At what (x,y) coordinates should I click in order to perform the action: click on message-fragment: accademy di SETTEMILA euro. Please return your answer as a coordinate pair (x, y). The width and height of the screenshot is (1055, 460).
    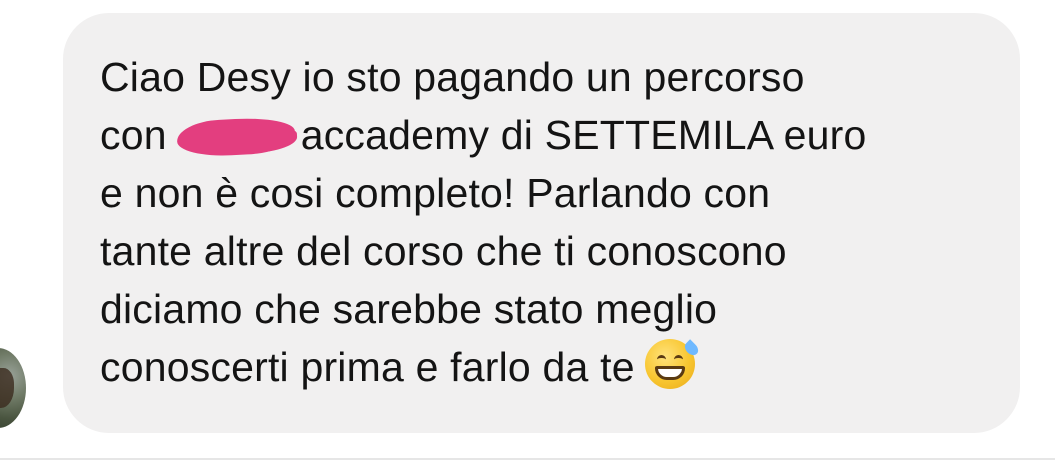
    Looking at the image, I should click on (583, 135).